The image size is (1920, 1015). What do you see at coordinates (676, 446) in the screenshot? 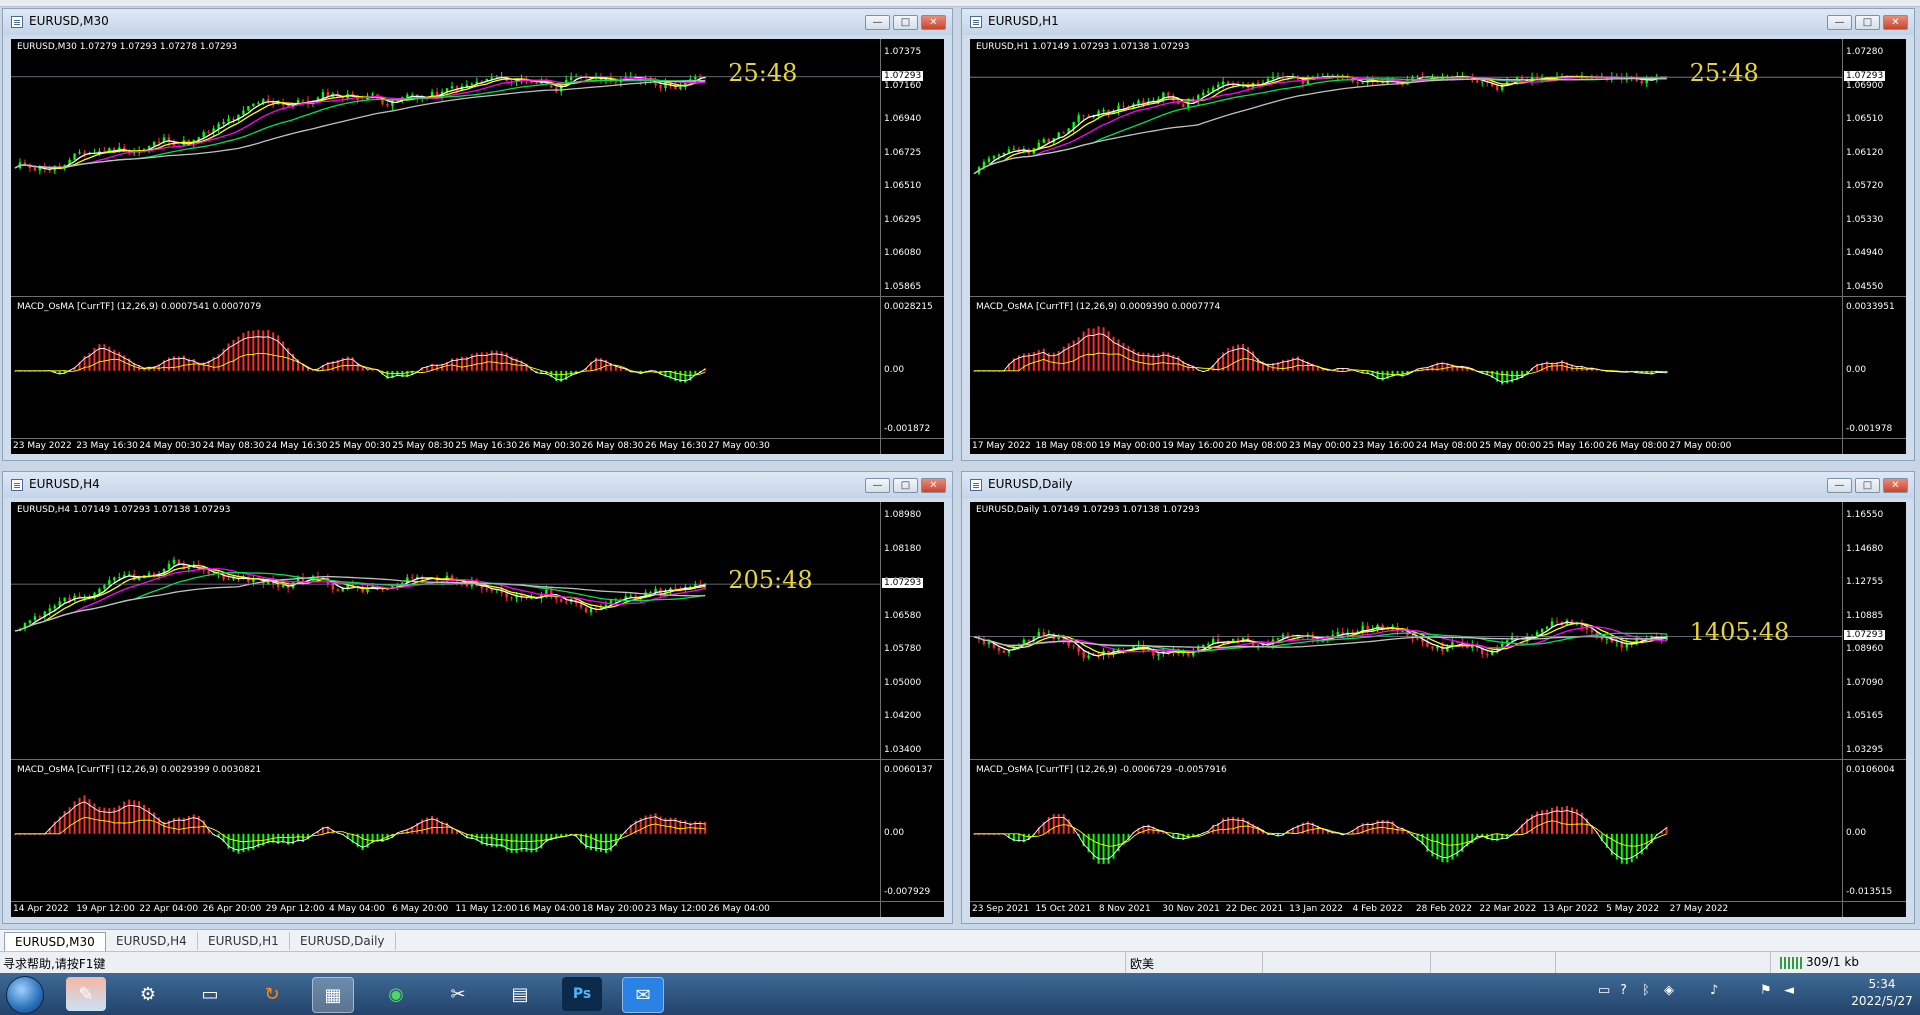
I see `time-axis-label: 26 May 16:30` at bounding box center [676, 446].